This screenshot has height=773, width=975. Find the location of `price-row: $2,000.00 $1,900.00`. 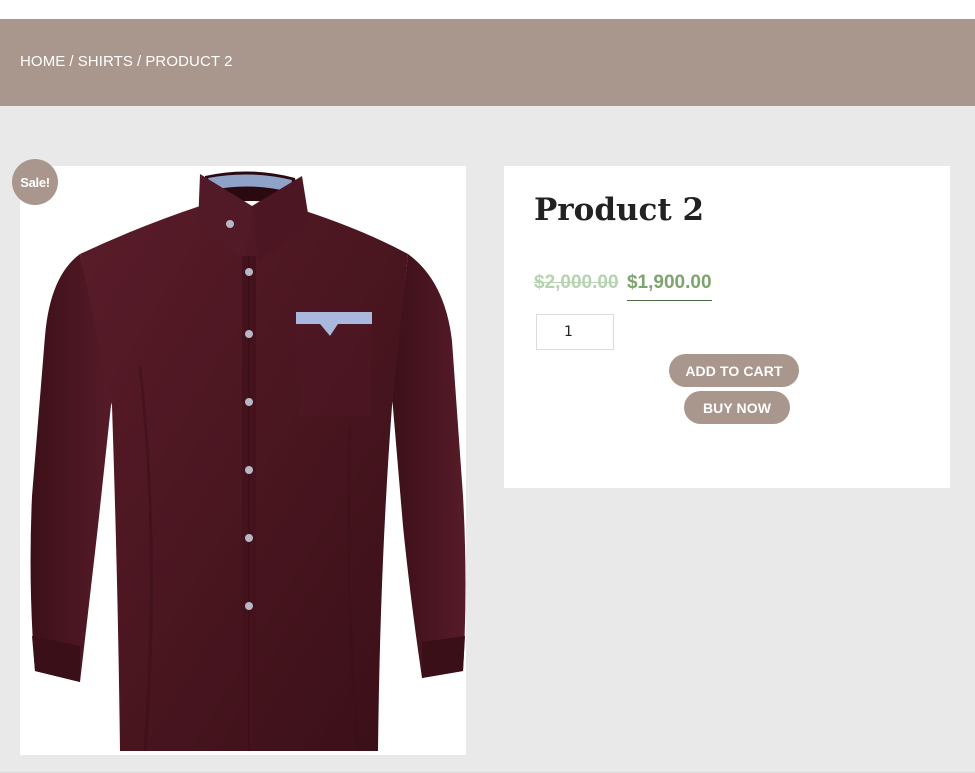

price-row: $2,000.00 $1,900.00 is located at coordinates (623, 286).